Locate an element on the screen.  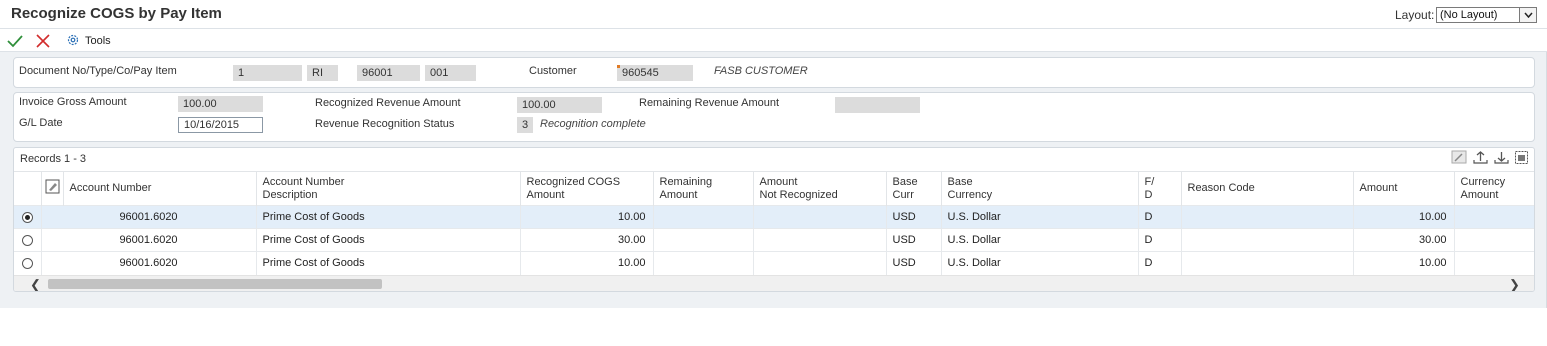
column-header-currency-amount: Currency Amount is located at coordinates (1494, 188).